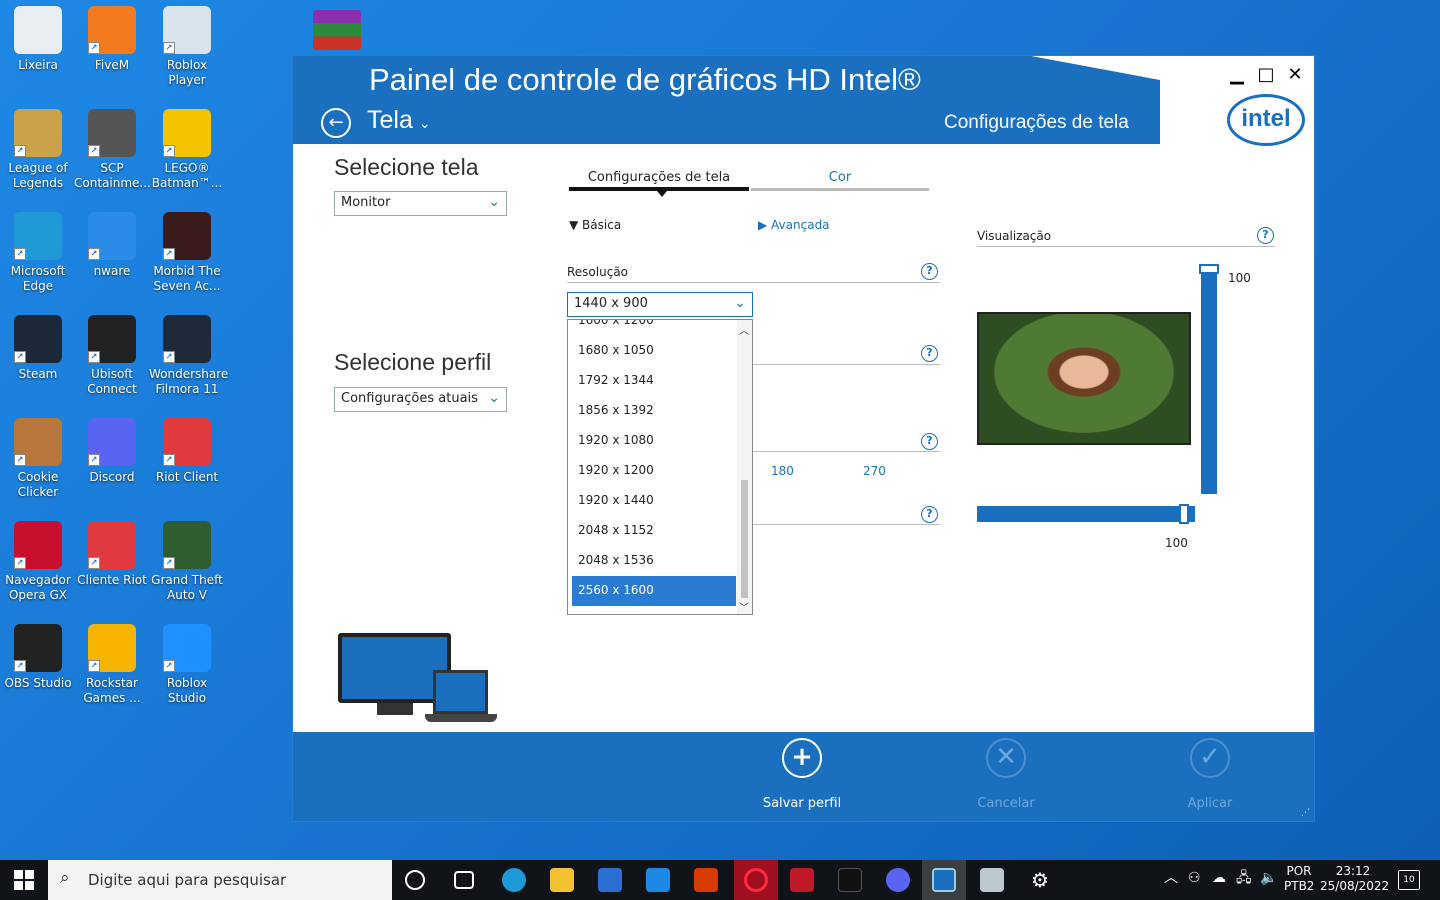 The image size is (1440, 900). I want to click on windows-start-icon, so click(24, 880).